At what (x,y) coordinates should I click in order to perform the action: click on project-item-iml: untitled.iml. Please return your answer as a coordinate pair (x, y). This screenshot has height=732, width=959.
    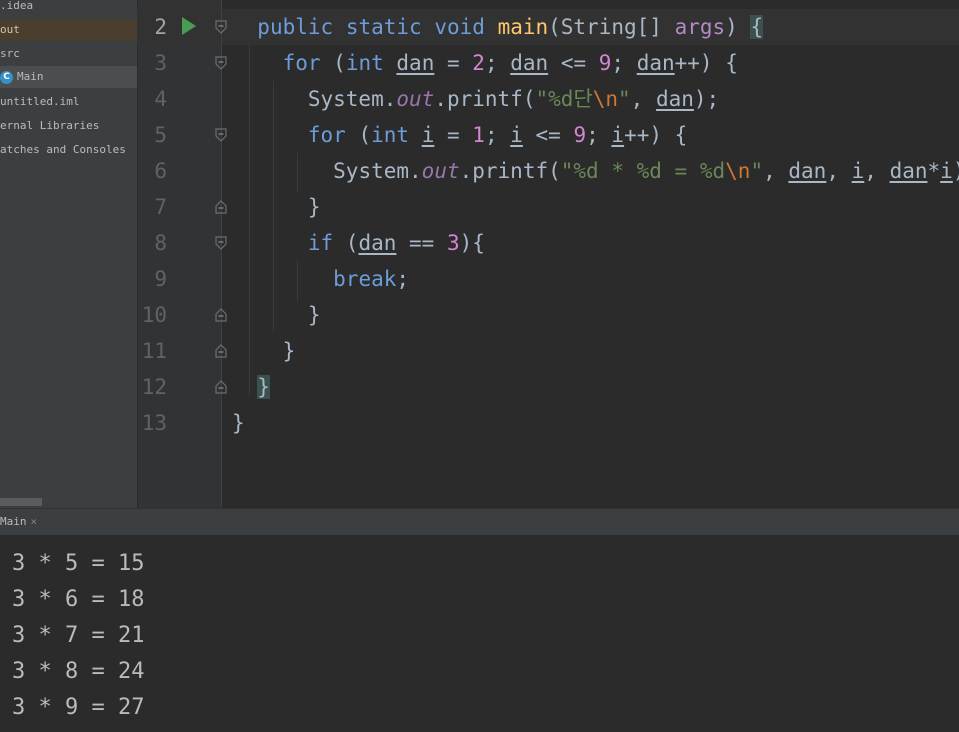
    Looking at the image, I should click on (68, 102).